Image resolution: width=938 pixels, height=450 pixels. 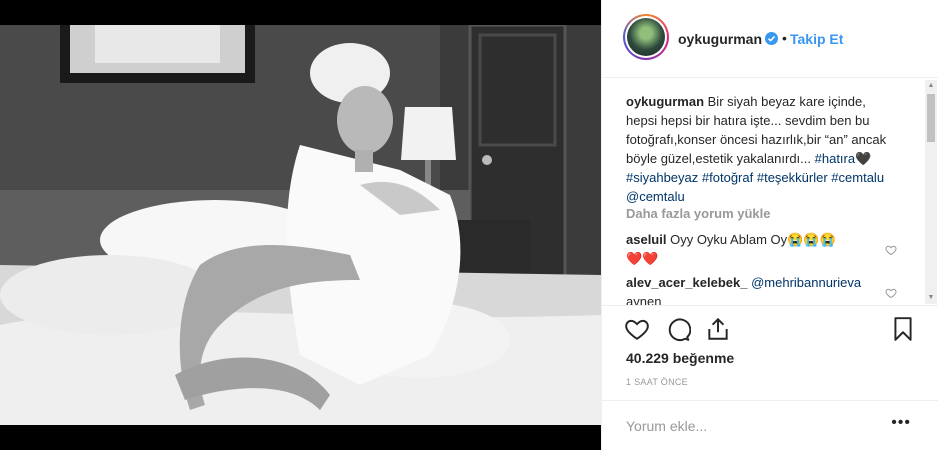 I want to click on add-comment-section: •••, so click(x=770, y=425).